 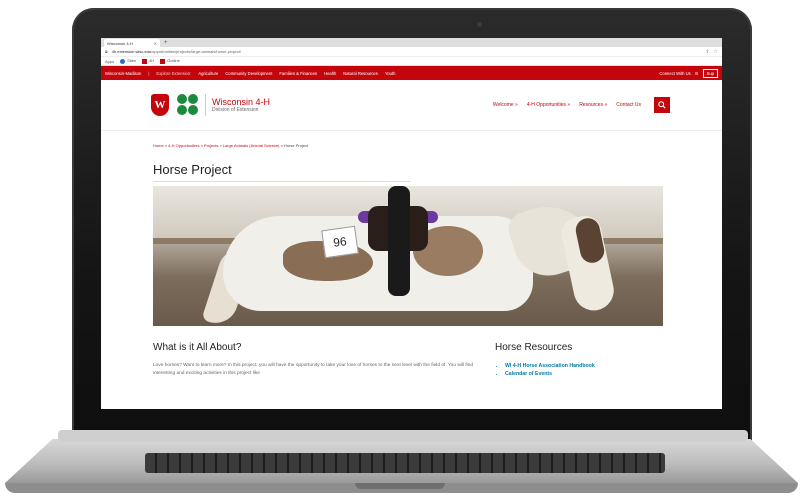 What do you see at coordinates (593, 105) in the screenshot?
I see `nav-resources: Resources »` at bounding box center [593, 105].